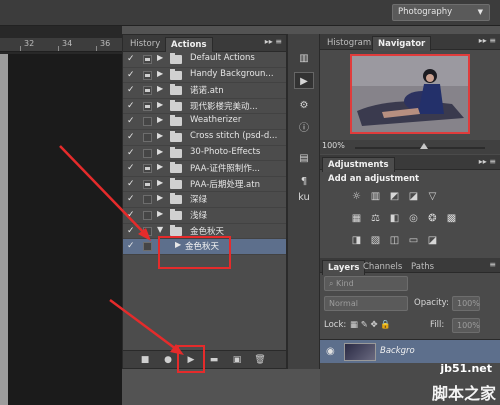 The height and width of the screenshot is (405, 500). What do you see at coordinates (121, 250) in the screenshot?
I see `annotation-arrows` at bounding box center [121, 250].